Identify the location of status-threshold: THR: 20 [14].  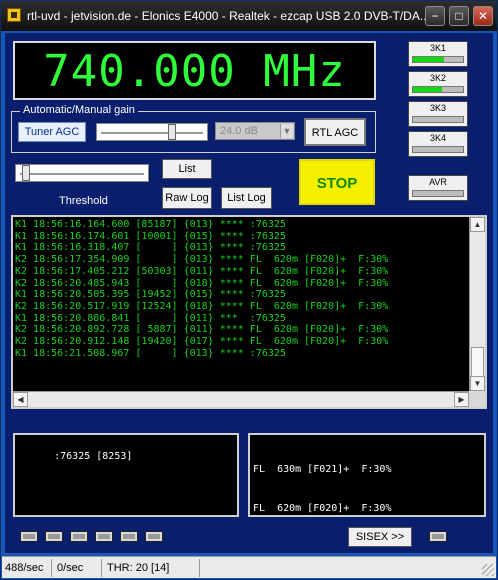
(152, 568).